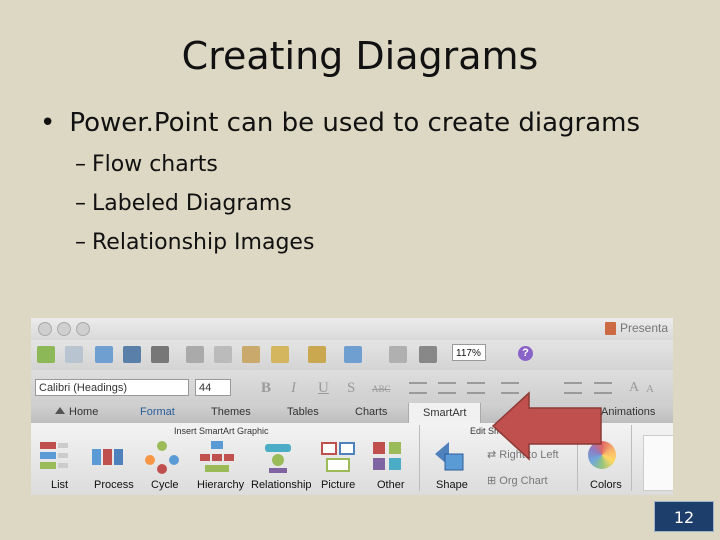 The width and height of the screenshot is (720, 540). Describe the element at coordinates (162, 457) in the screenshot. I see `cycle-icon` at that location.